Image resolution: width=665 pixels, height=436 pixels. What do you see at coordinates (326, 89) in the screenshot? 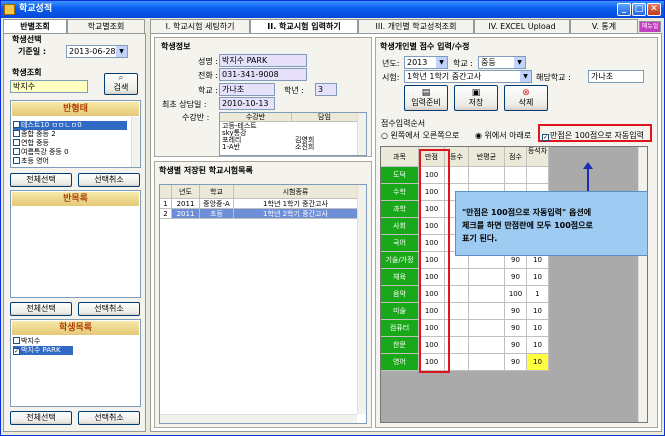
I see `grade-field: 3` at bounding box center [326, 89].